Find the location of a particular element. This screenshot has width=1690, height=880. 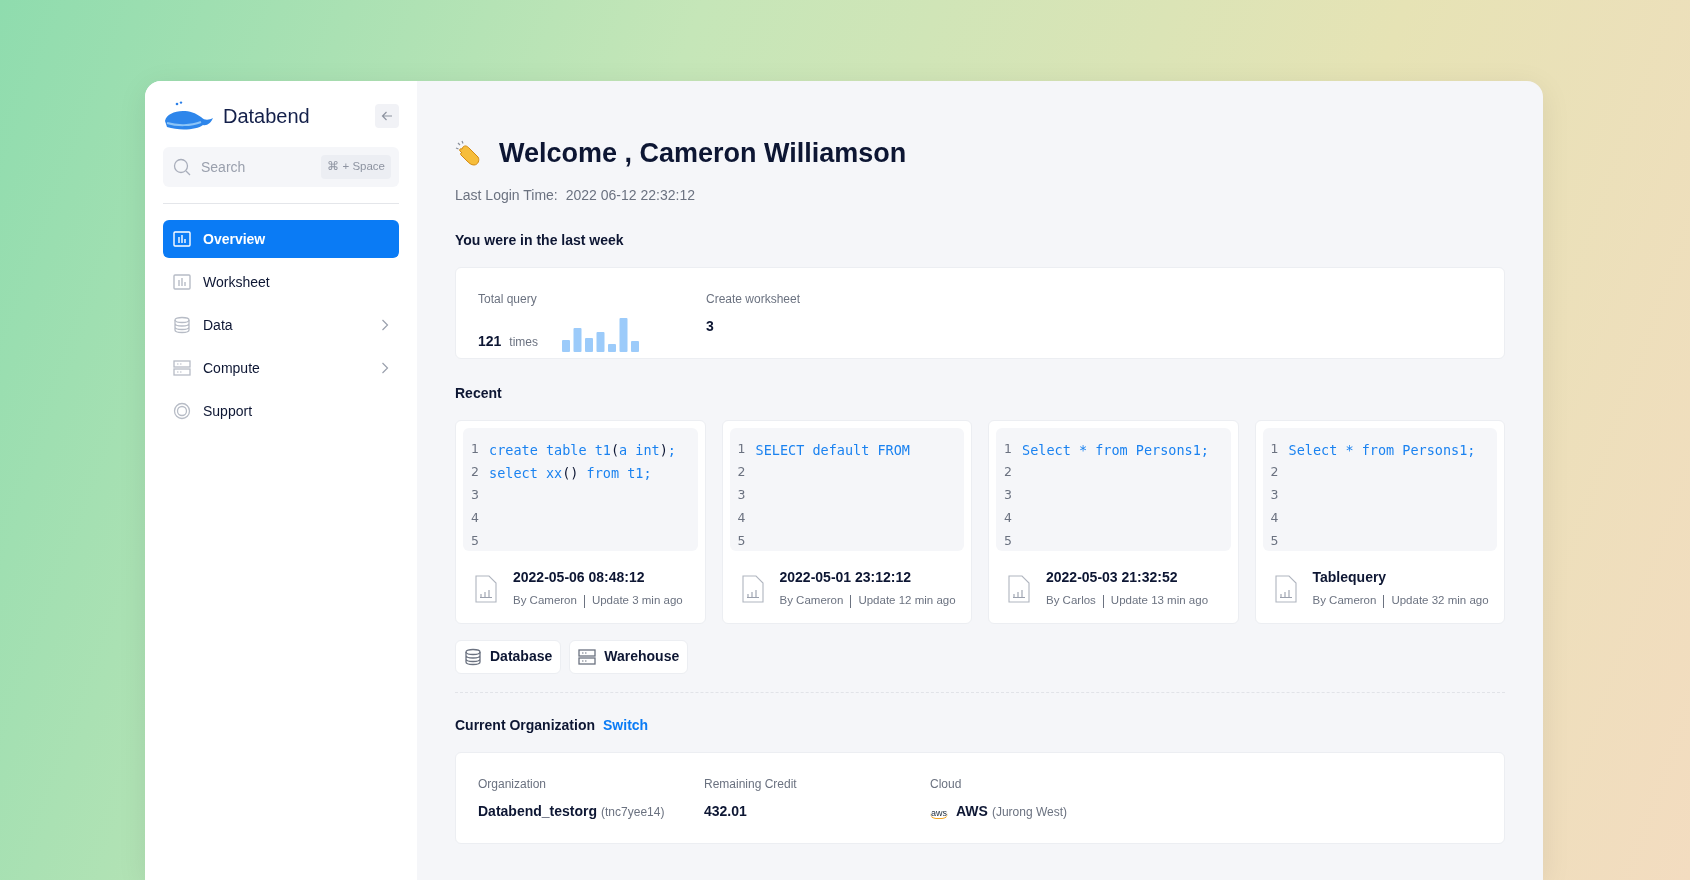

shortcut-button: Database is located at coordinates (508, 656).